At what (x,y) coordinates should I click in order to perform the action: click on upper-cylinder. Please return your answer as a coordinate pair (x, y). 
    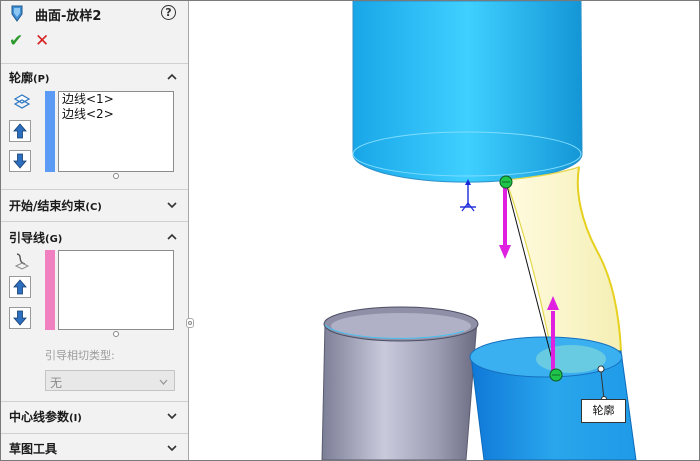
    Looking at the image, I should click on (467, 92).